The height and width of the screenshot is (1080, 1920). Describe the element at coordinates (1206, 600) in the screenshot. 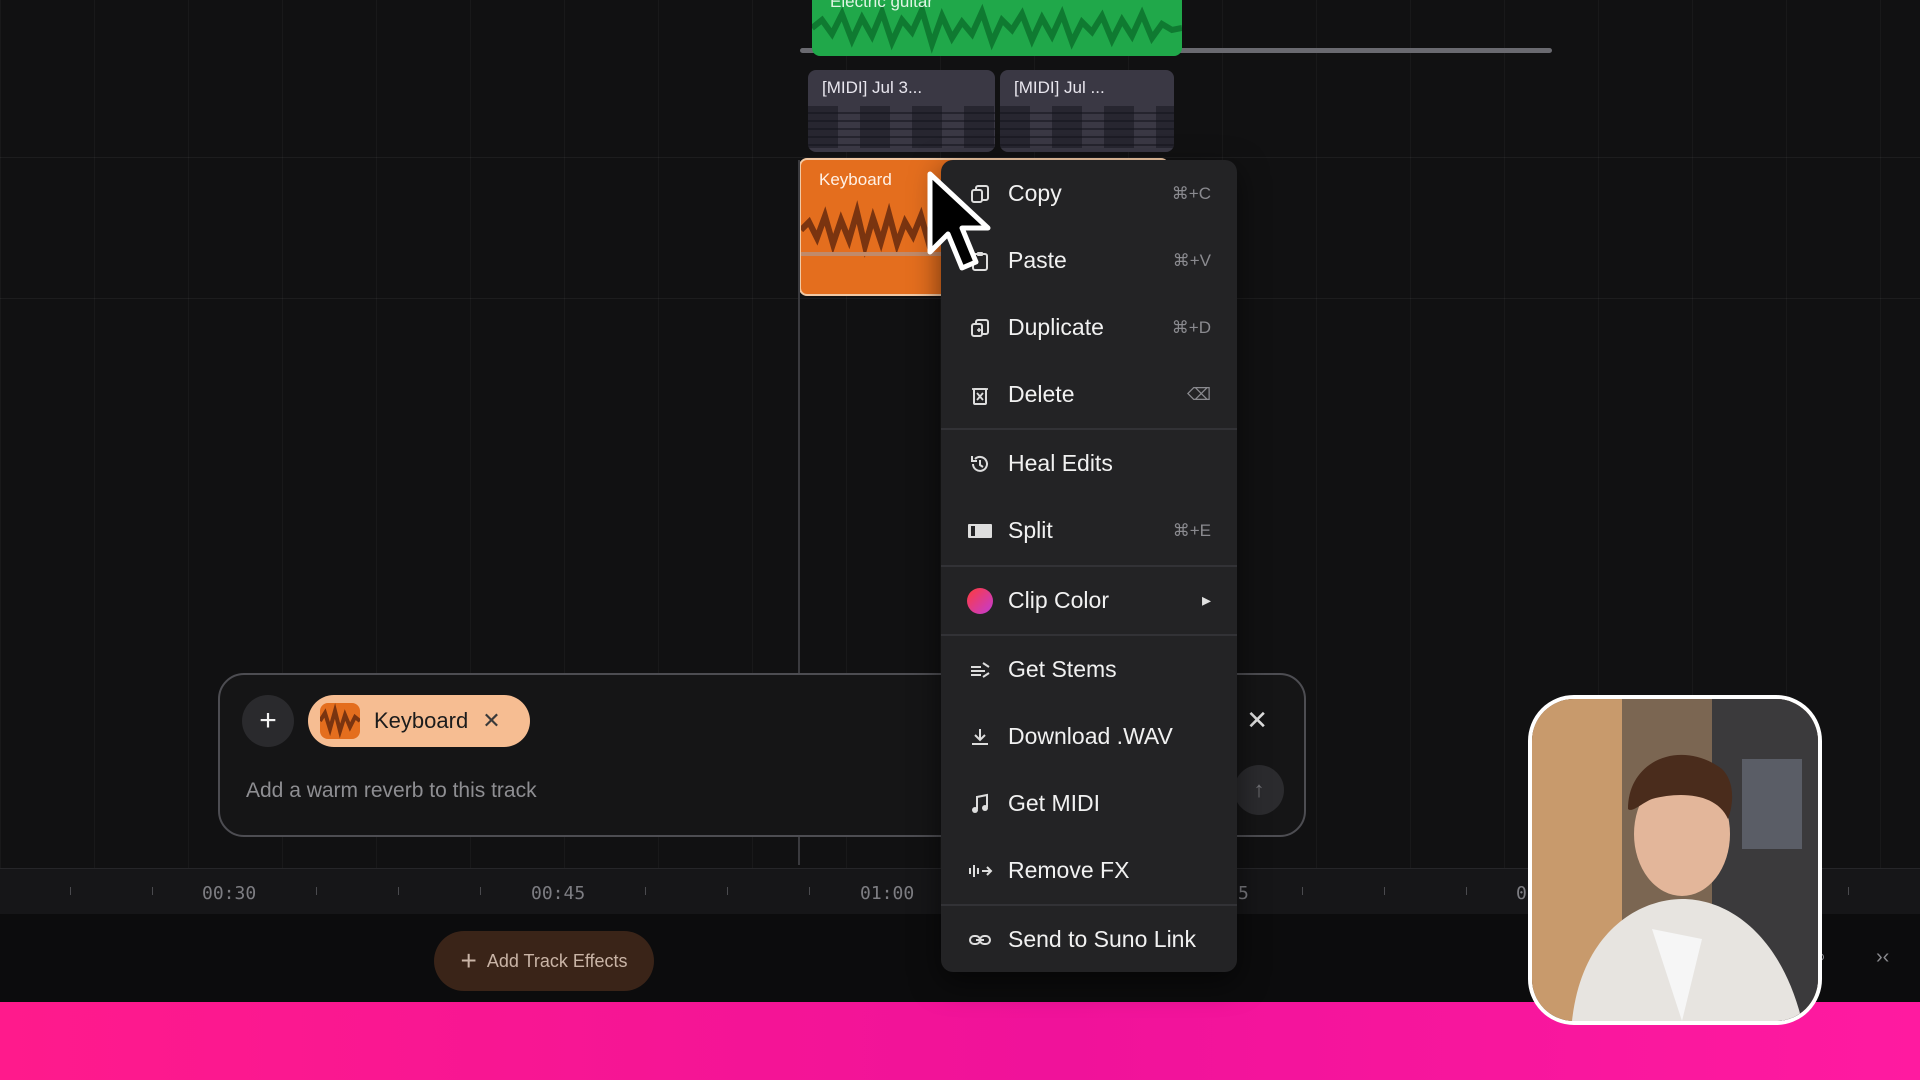

I see `submenu-chevron-icon: ▸` at that location.